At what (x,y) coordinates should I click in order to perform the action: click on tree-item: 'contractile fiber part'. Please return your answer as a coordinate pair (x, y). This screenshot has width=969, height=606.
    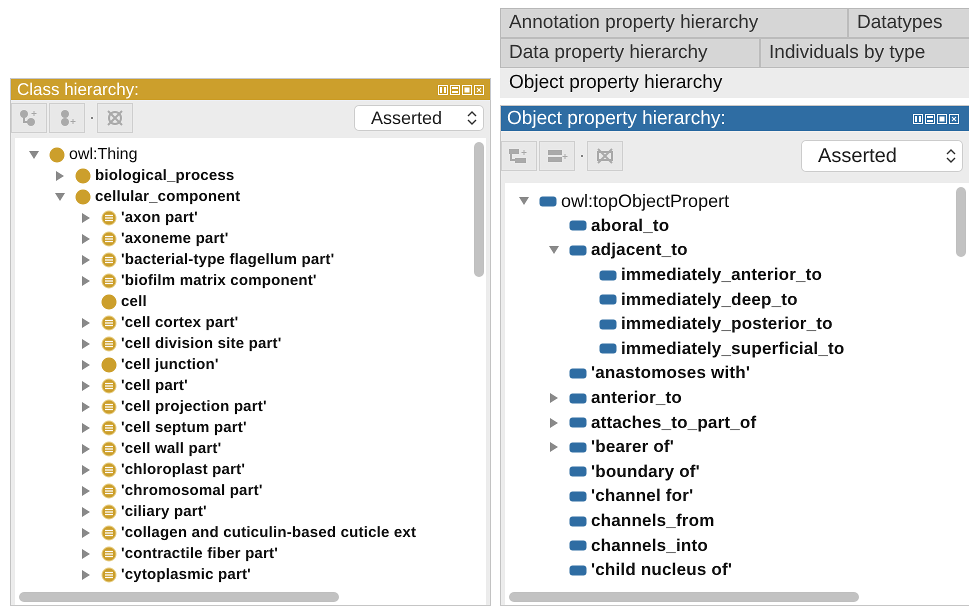
    Looking at the image, I should click on (199, 553).